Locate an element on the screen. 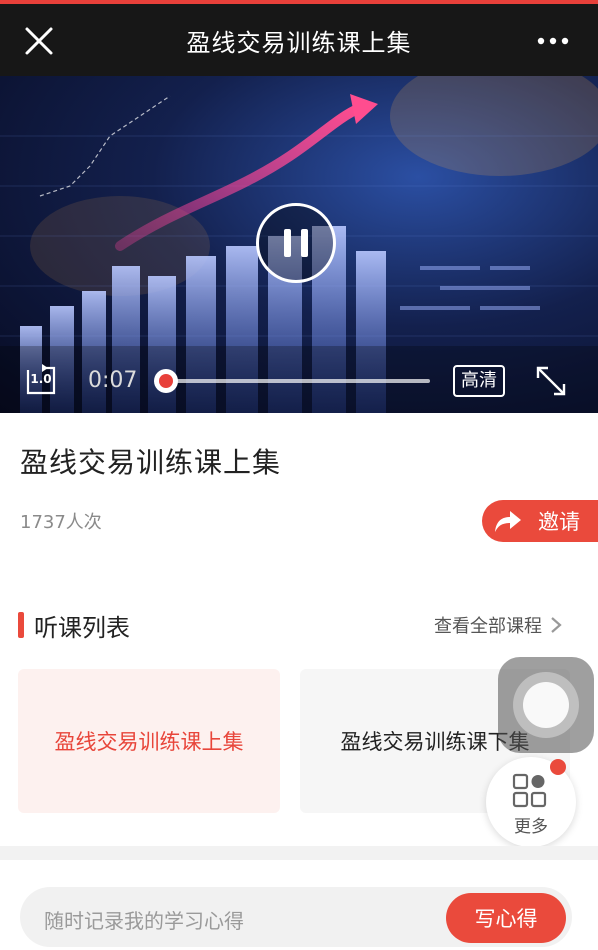  playback-speed-button: 1.0 is located at coordinates (41, 379).